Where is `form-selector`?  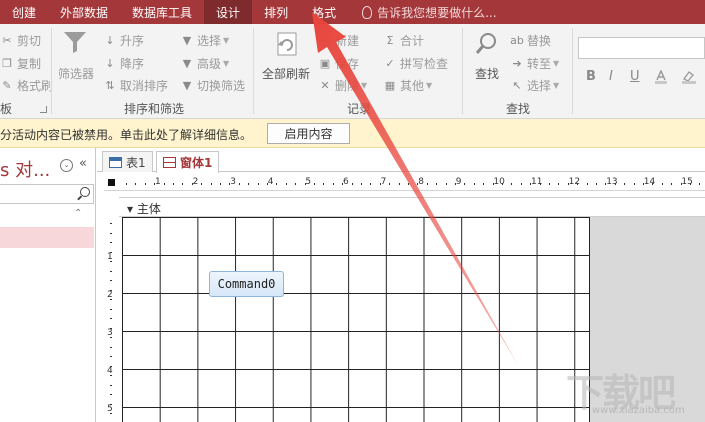 form-selector is located at coordinates (111, 182).